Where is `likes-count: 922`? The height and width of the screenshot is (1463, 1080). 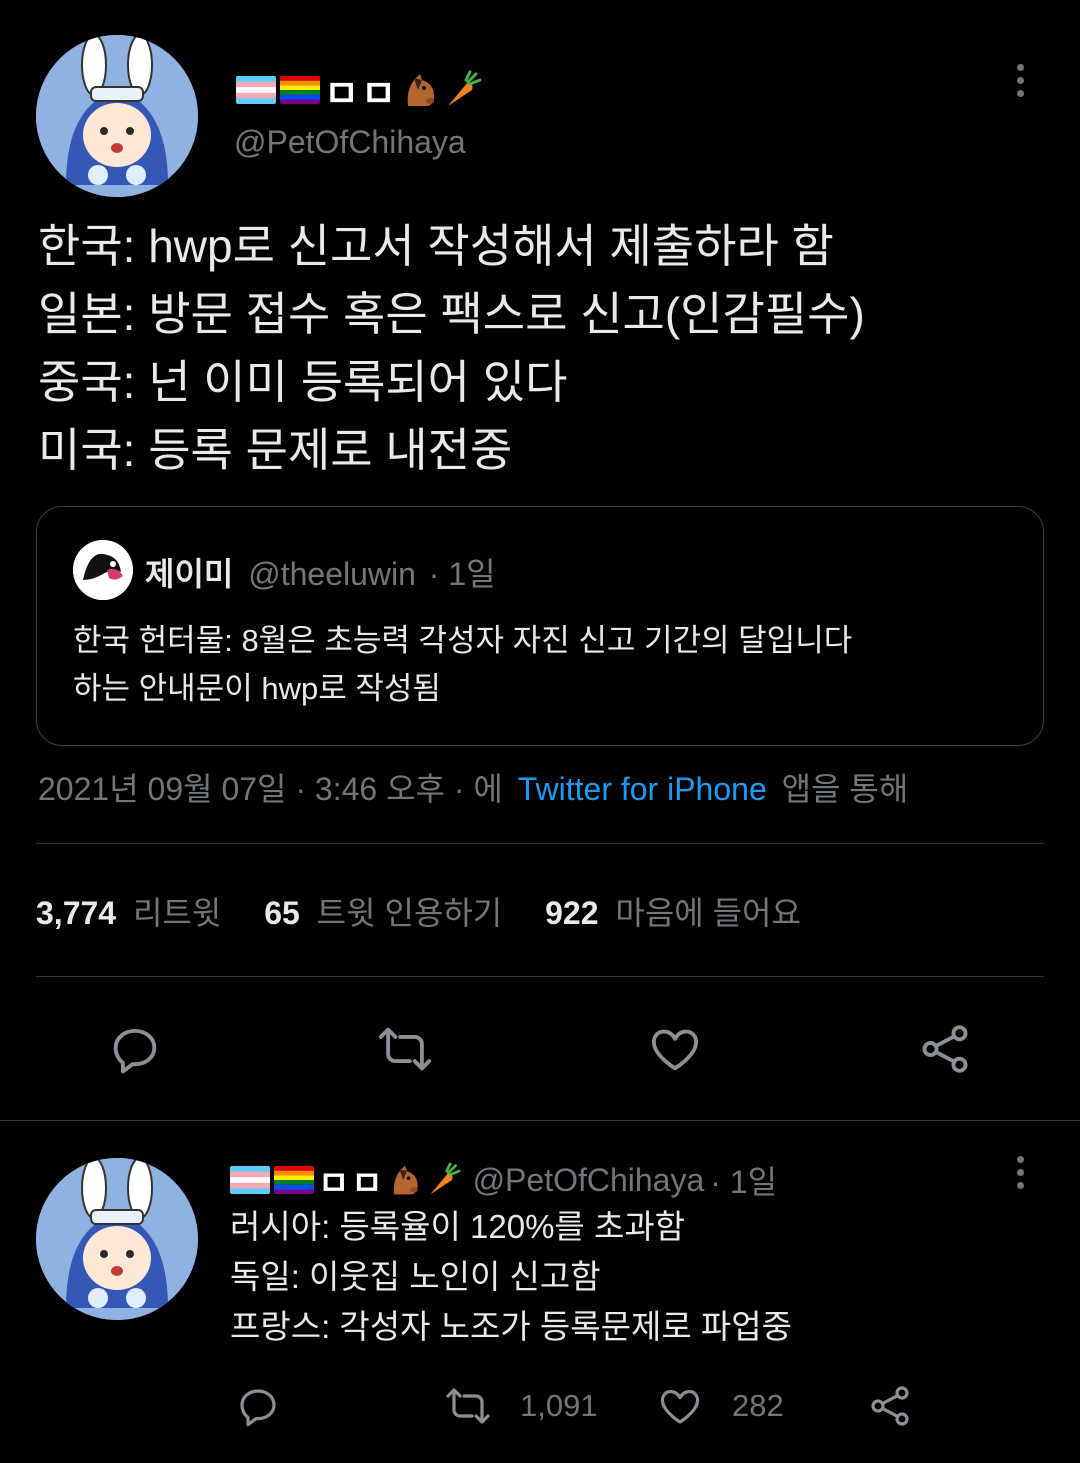
likes-count: 922 is located at coordinates (572, 913).